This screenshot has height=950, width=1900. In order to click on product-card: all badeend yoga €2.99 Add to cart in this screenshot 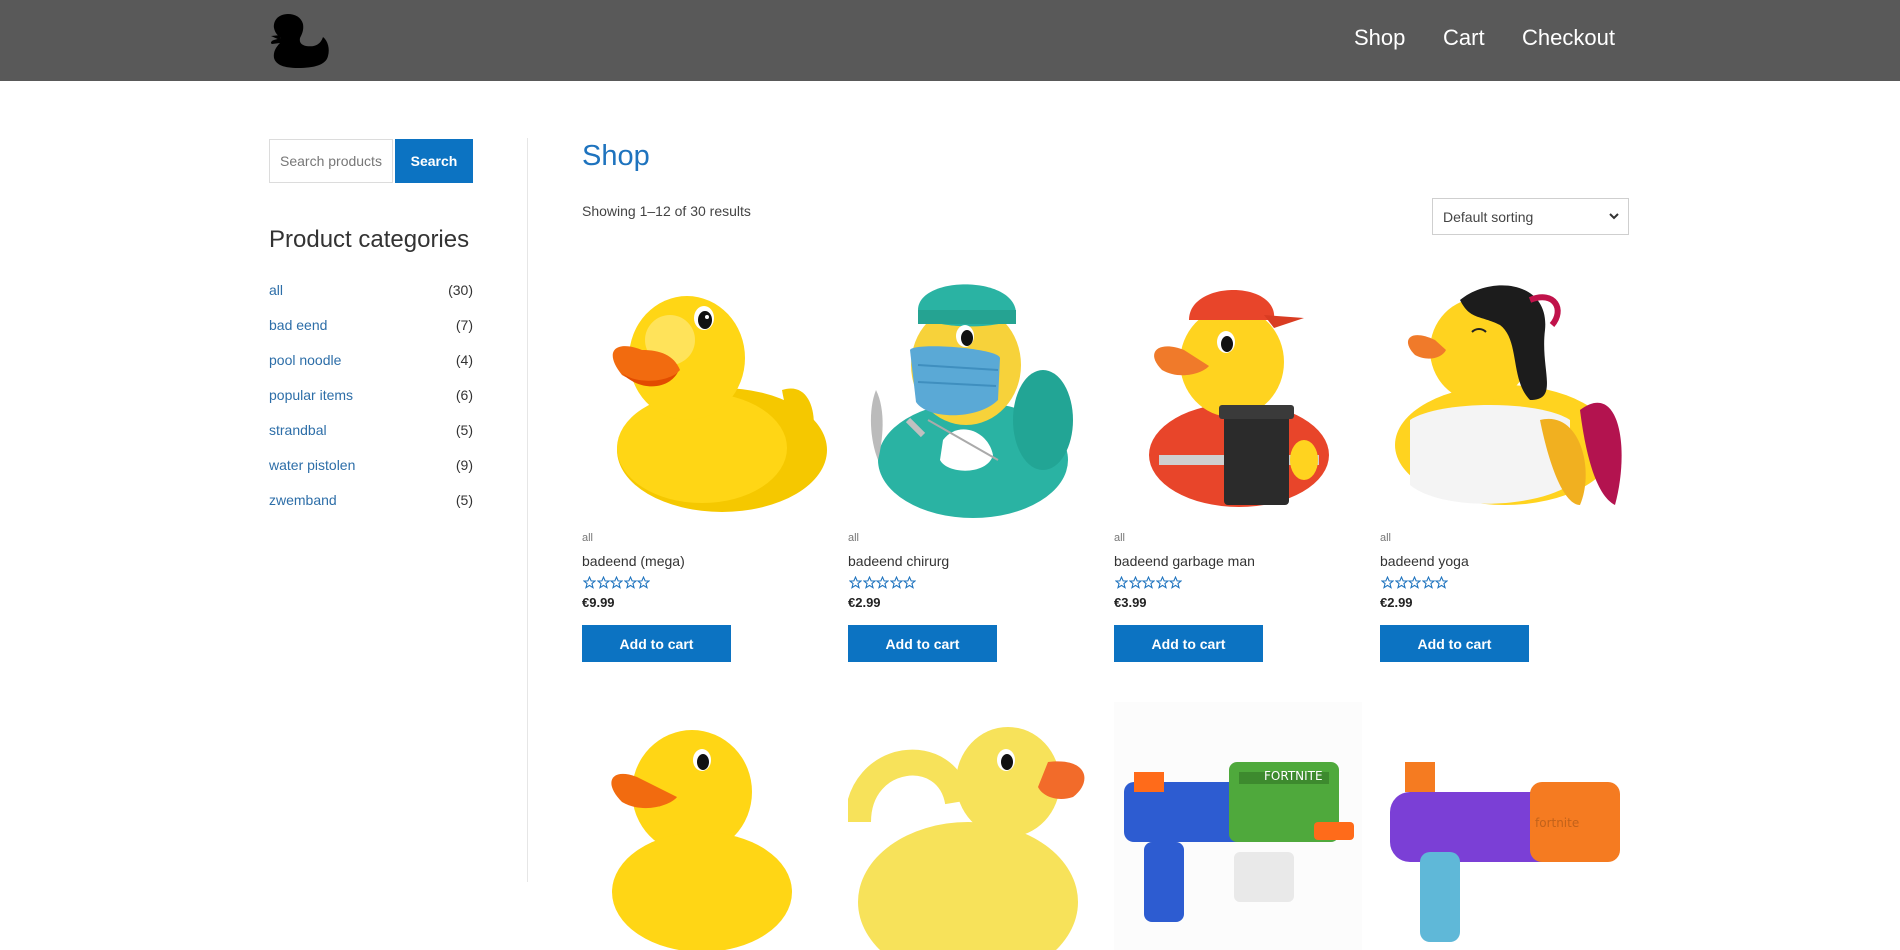, I will do `click(1504, 466)`.